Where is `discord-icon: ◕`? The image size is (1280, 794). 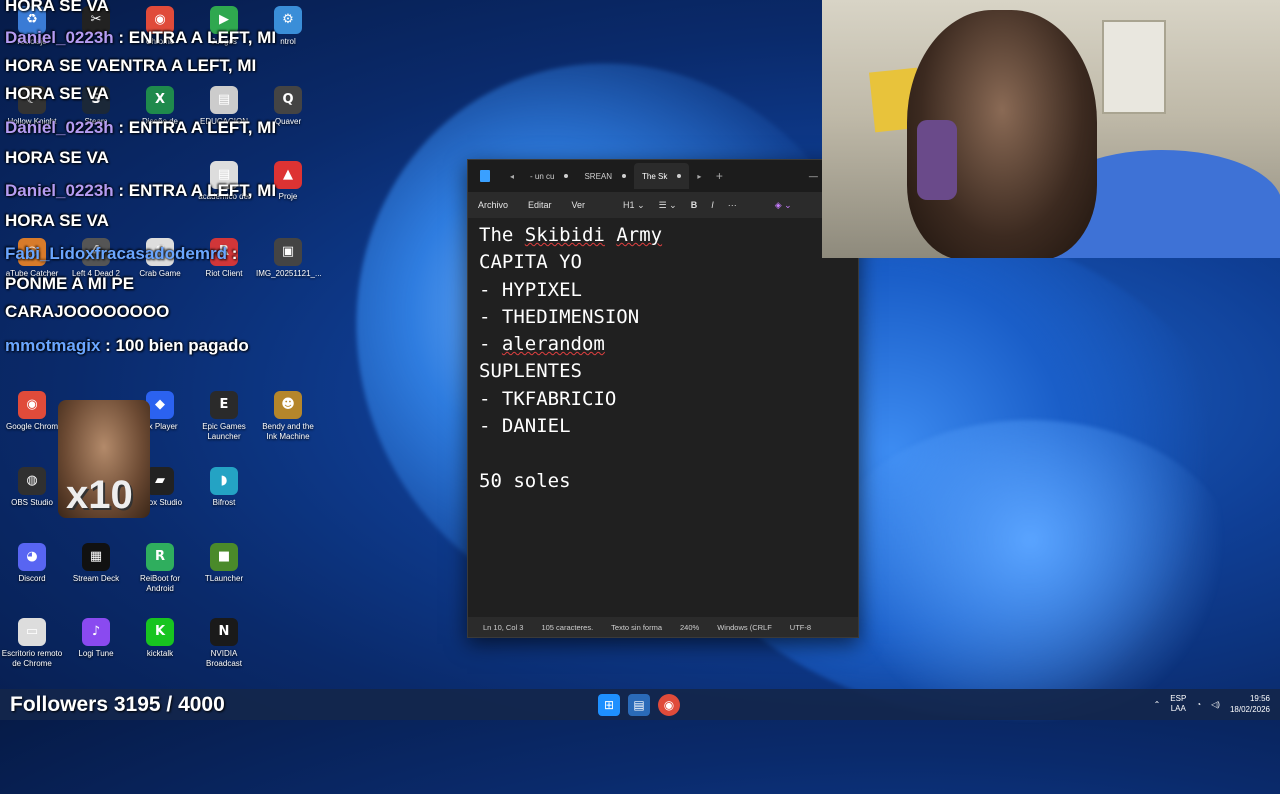 discord-icon: ◕ is located at coordinates (32, 557).